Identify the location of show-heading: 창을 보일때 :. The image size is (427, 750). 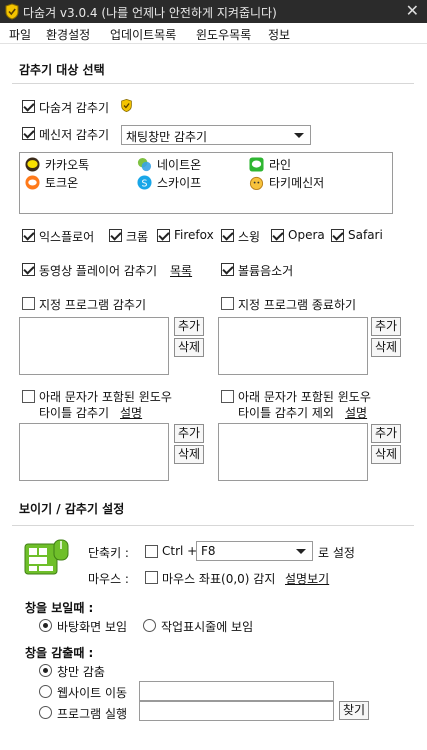
(59, 608).